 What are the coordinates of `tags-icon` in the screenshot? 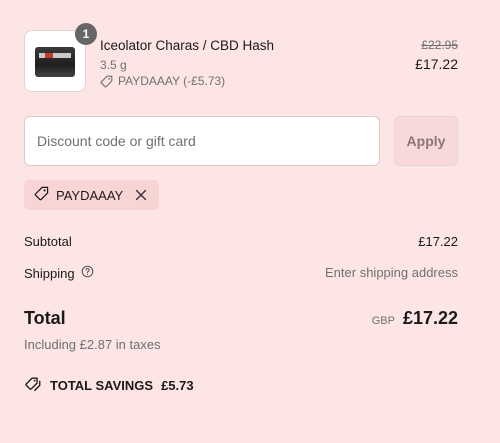 It's located at (33, 385).